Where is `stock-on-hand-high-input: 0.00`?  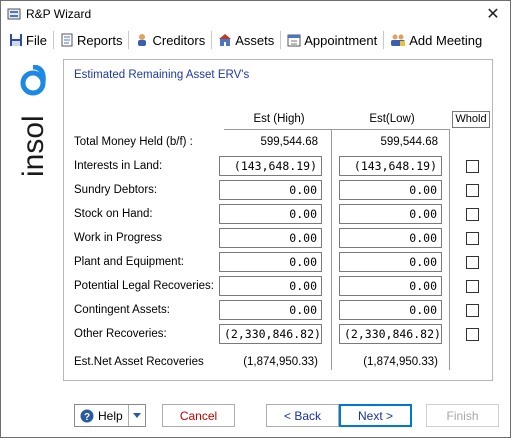 stock-on-hand-high-input: 0.00 is located at coordinates (270, 214).